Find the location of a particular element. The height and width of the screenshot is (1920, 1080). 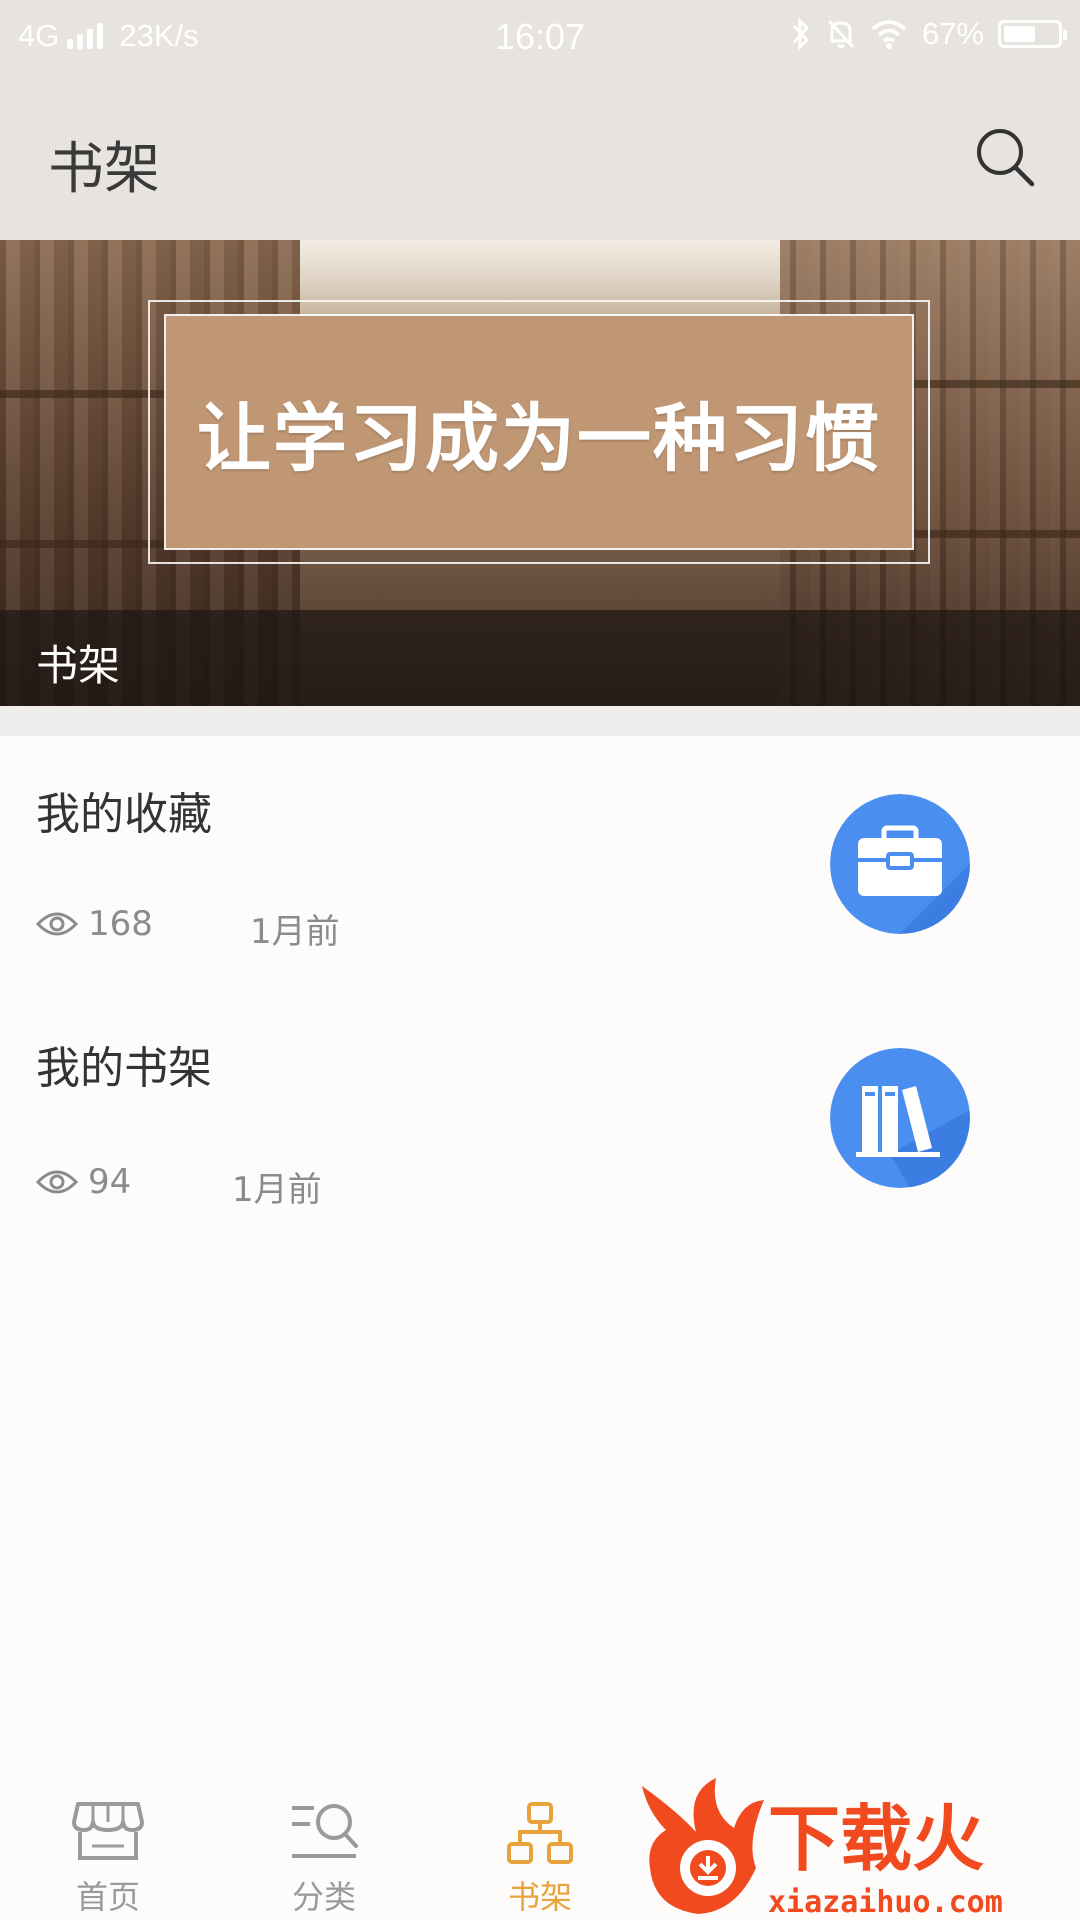

battery-icon is located at coordinates (1032, 34).